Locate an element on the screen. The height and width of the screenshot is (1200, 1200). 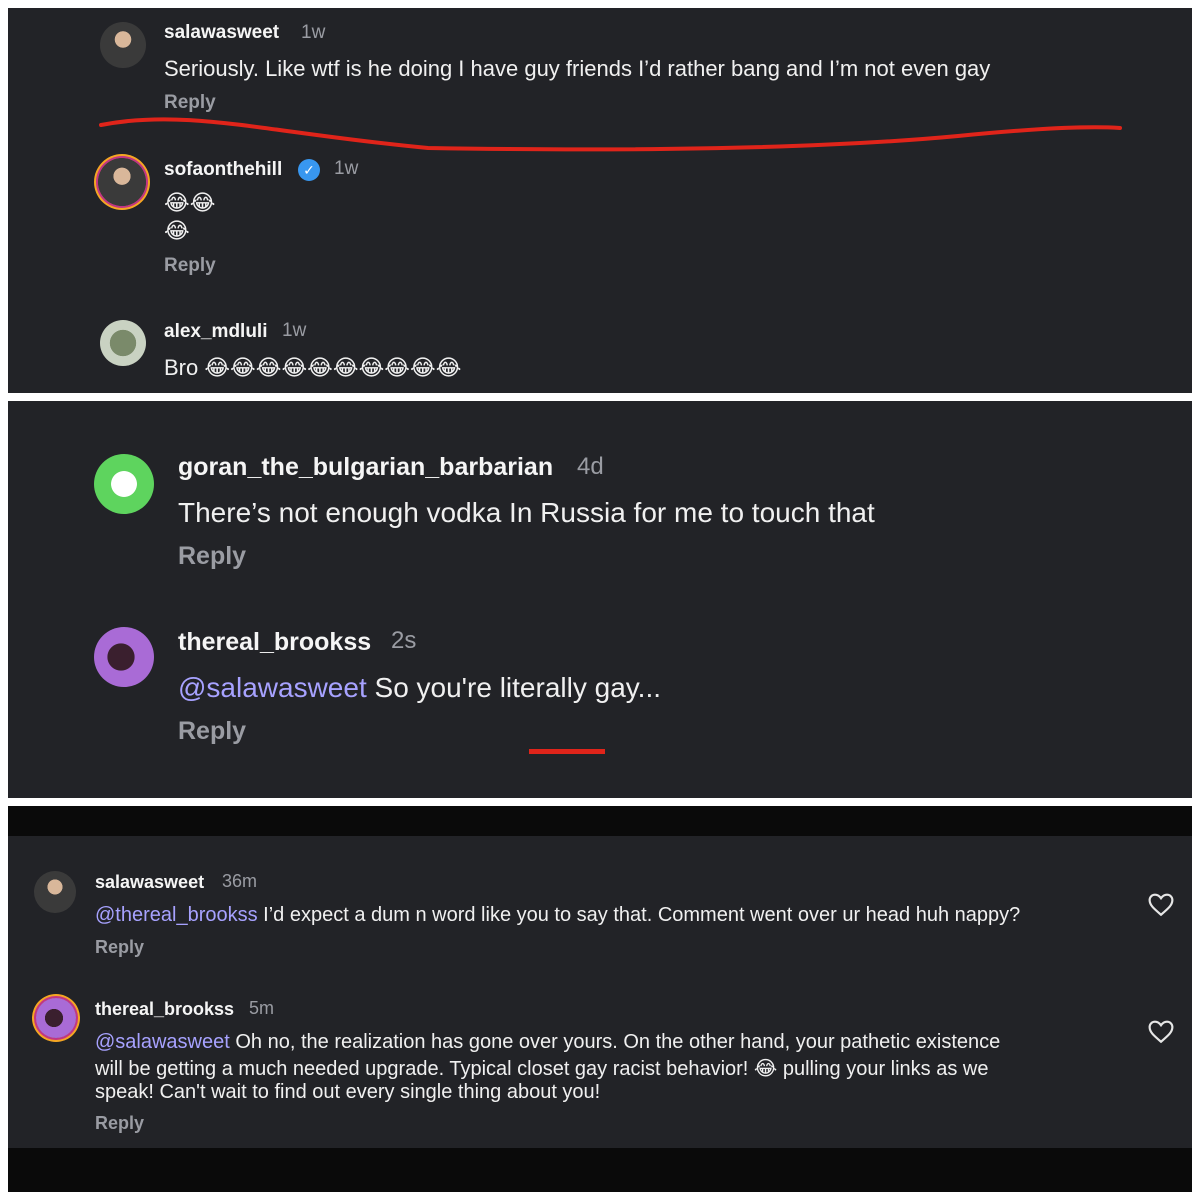
comment-username: alex_mdluli is located at coordinates (216, 332).